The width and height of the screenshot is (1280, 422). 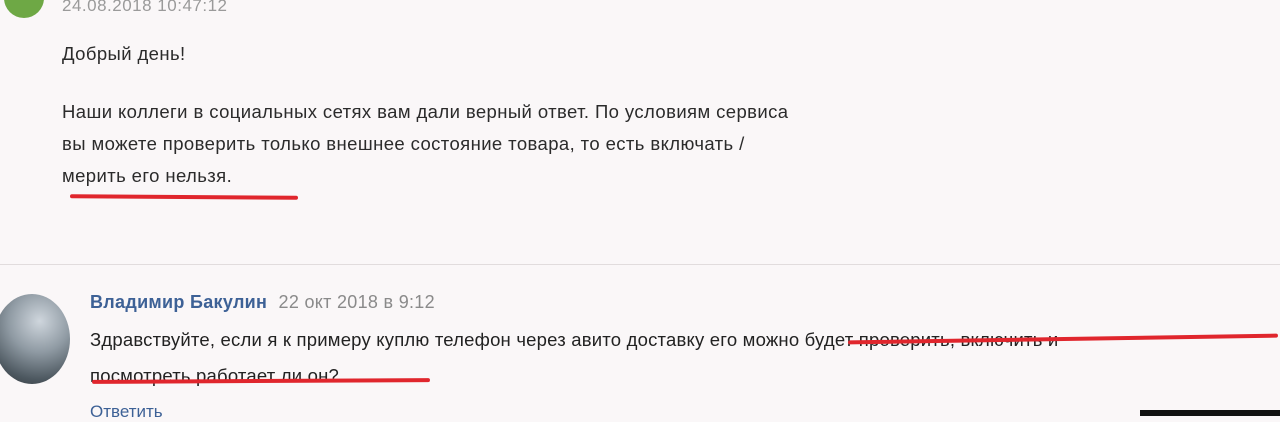 What do you see at coordinates (215, 375) in the screenshot?
I see `comment-line: посмотреть работает ли он?` at bounding box center [215, 375].